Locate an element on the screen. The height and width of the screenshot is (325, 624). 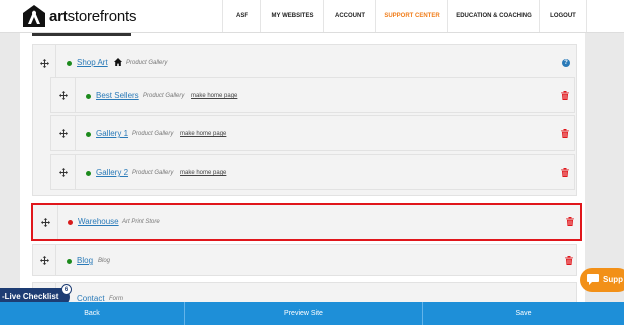
page-link-gallery-1: Gallery 1 is located at coordinates (112, 133).